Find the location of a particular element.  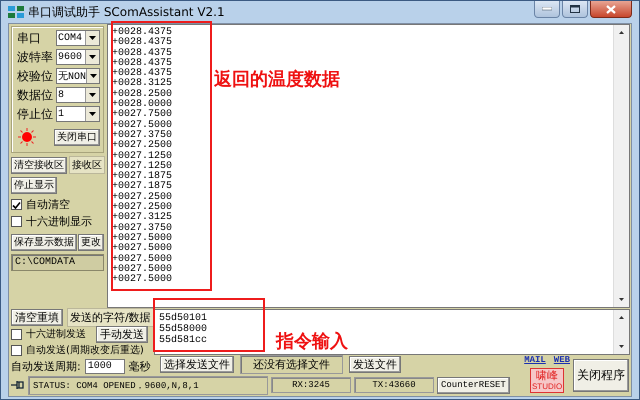

period-field: 1000 is located at coordinates (104, 366).